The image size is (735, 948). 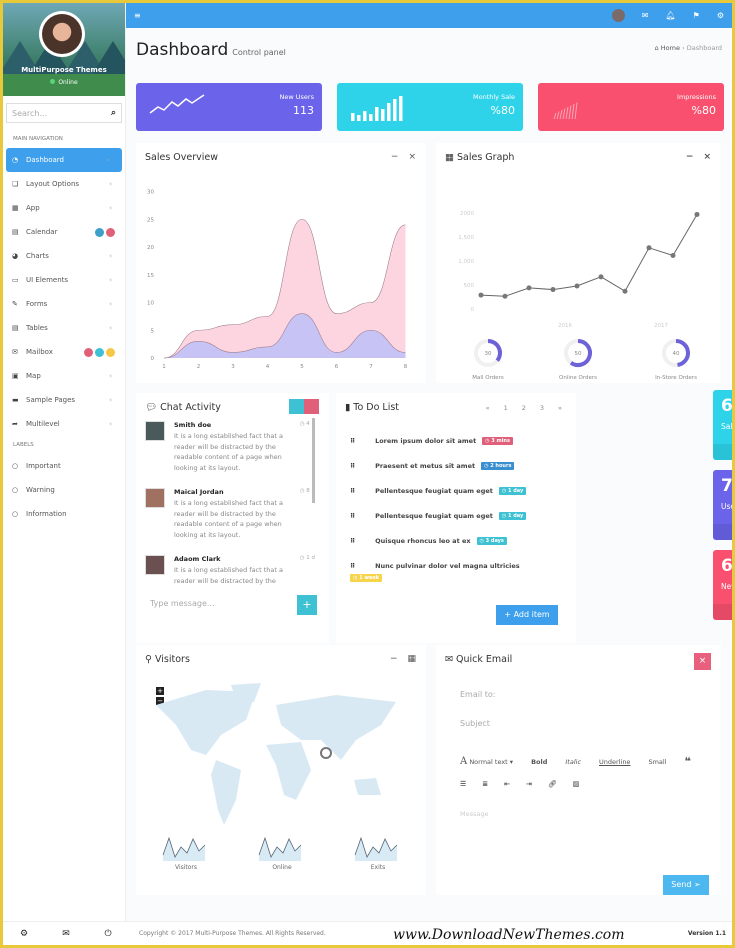 What do you see at coordinates (488, 354) in the screenshot?
I see `donut-value: 30` at bounding box center [488, 354].